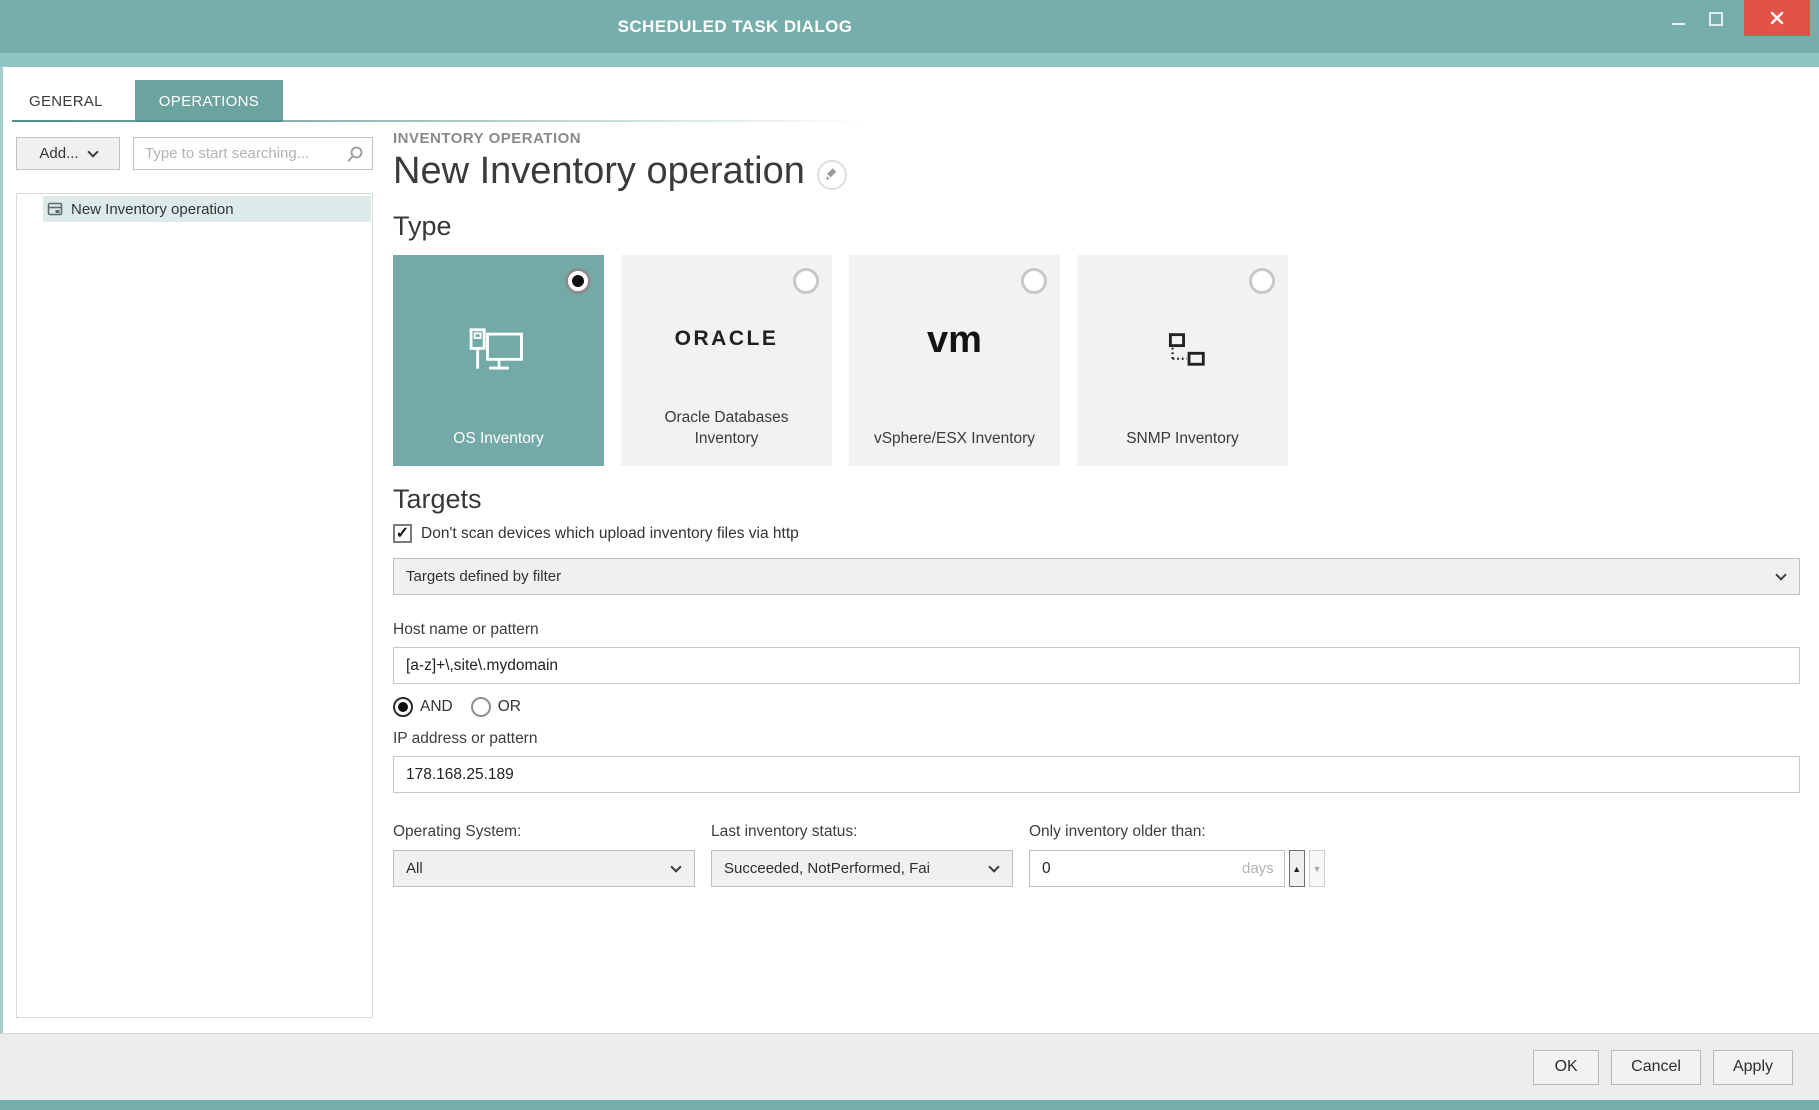 This screenshot has height=1110, width=1819. I want to click on days-input-box: days, so click(1157, 868).